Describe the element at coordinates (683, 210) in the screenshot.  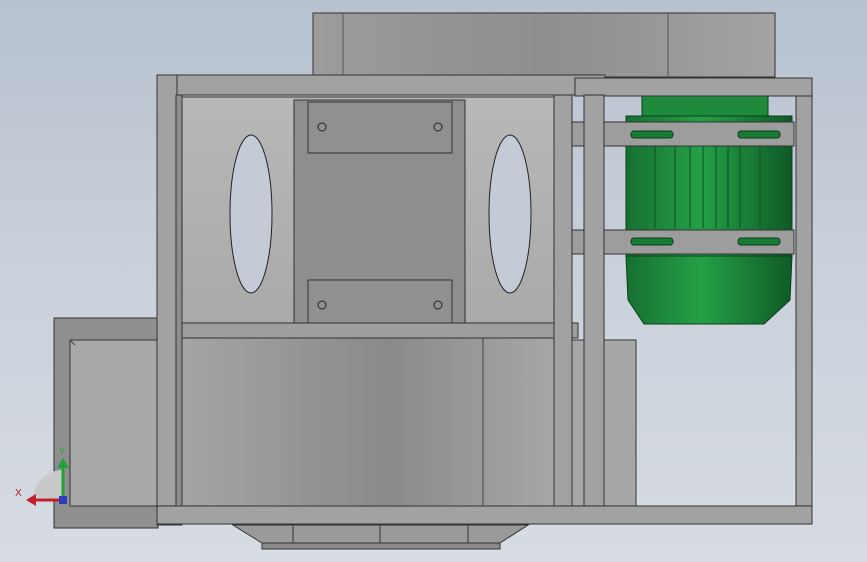
I see `motor` at that location.